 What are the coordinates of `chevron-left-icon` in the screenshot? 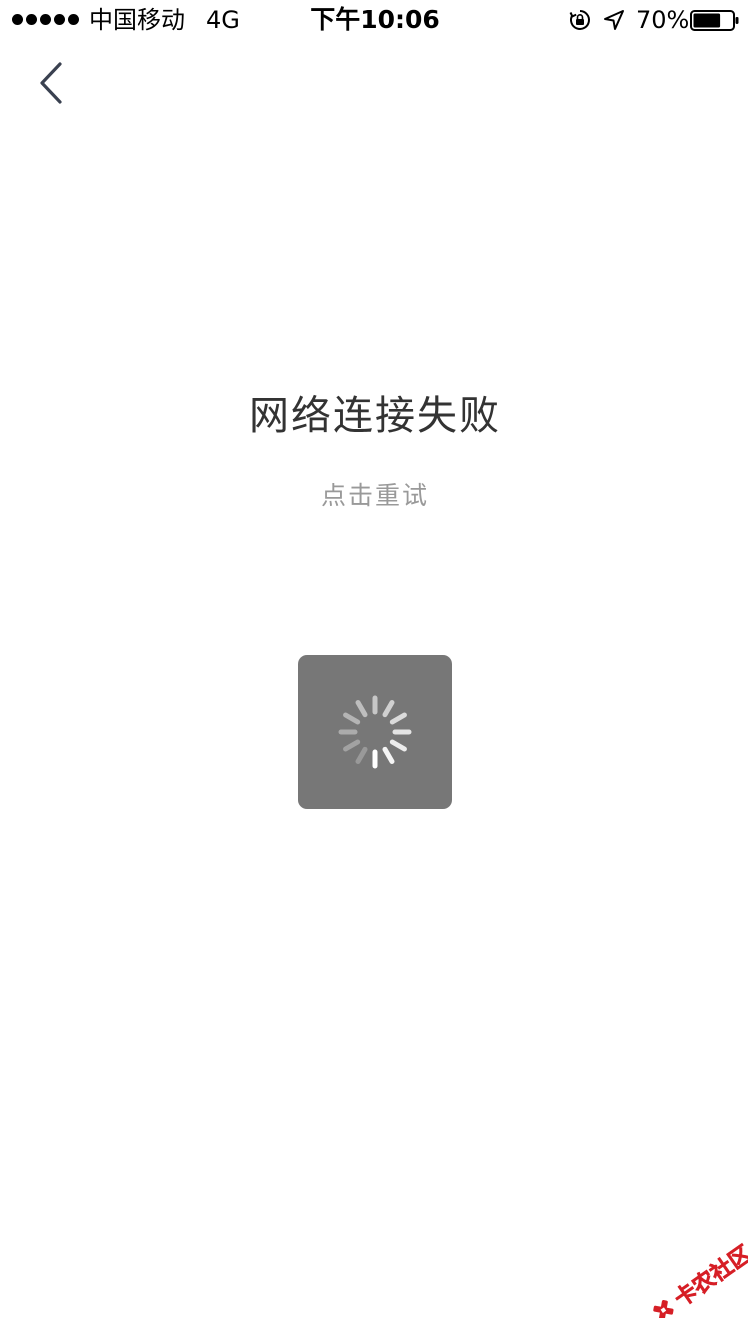 It's located at (51, 83).